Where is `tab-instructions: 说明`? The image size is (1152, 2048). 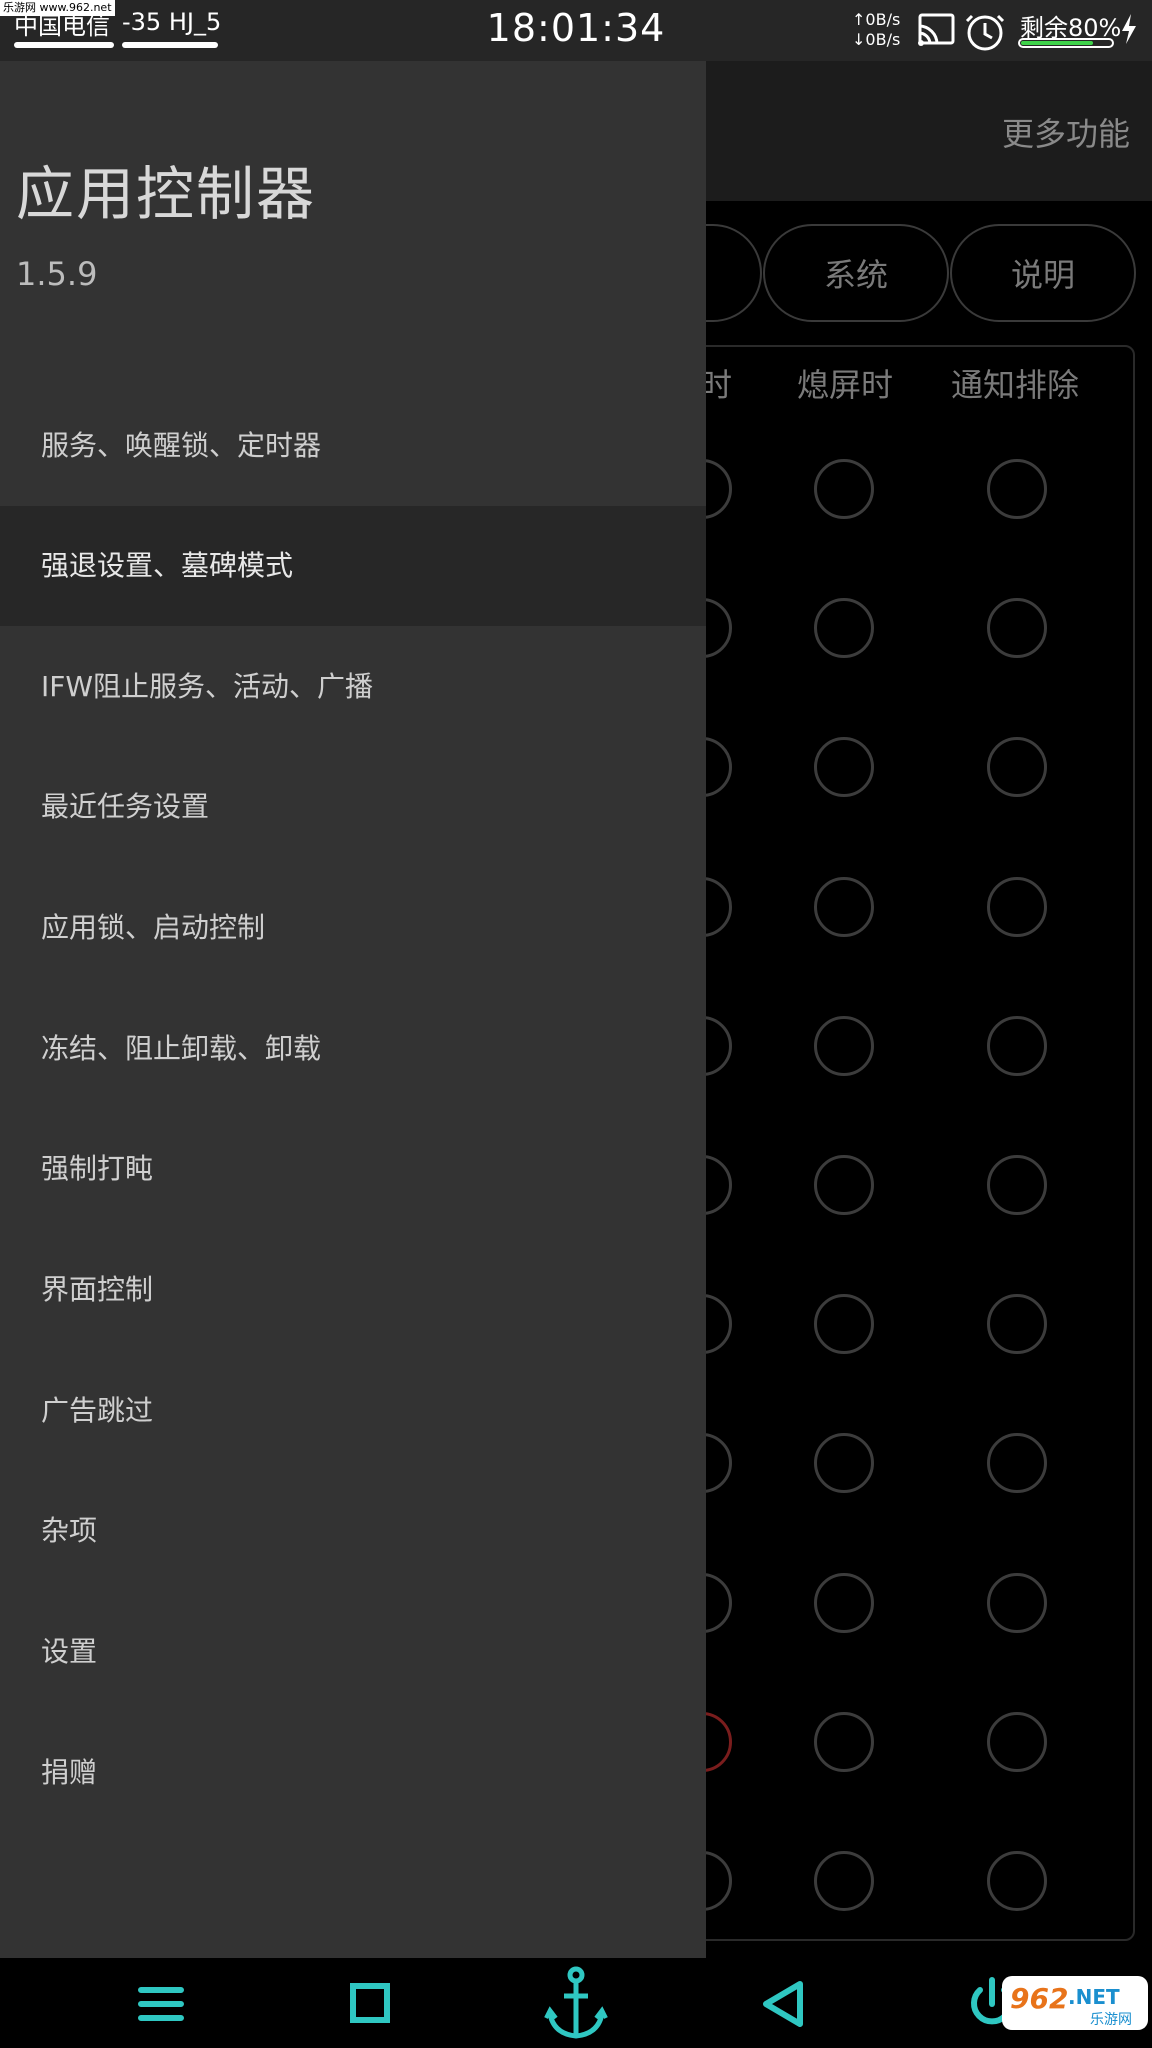 tab-instructions: 说明 is located at coordinates (1043, 273).